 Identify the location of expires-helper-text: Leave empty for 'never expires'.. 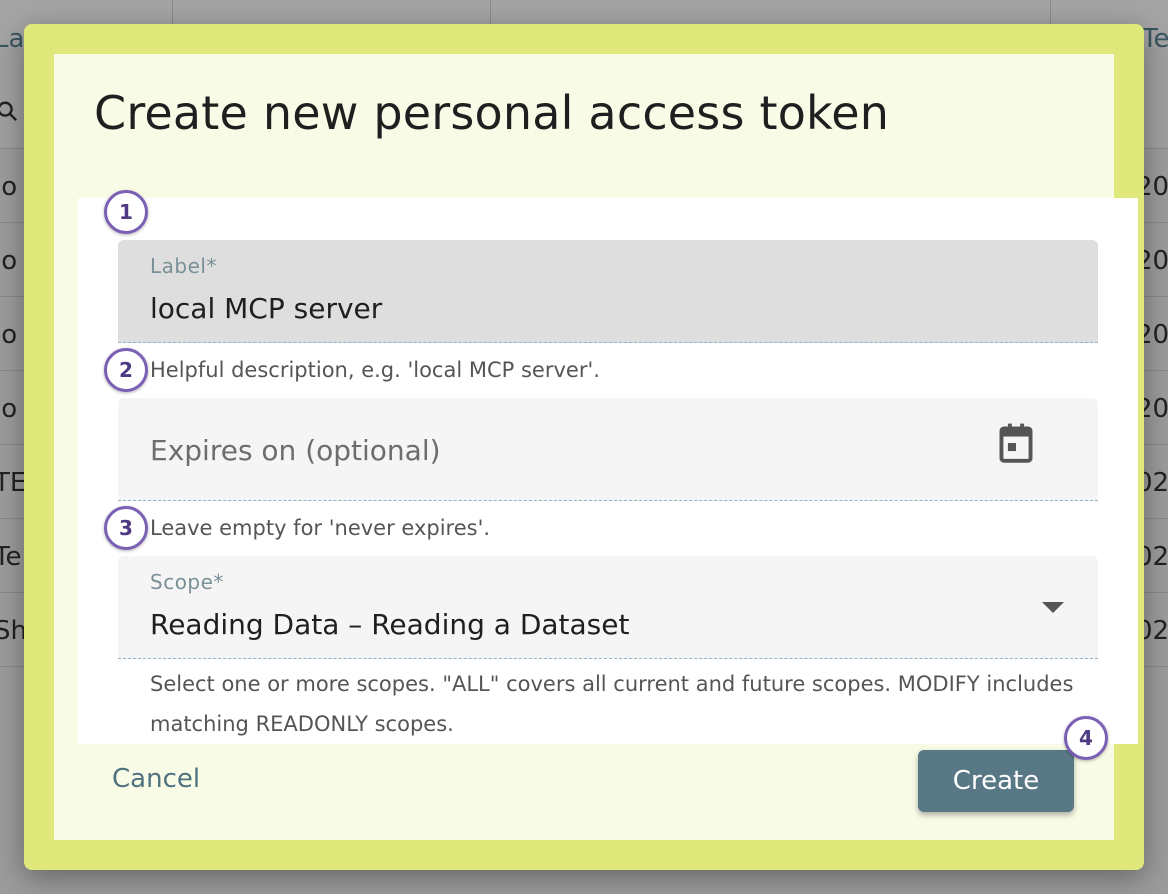
(320, 528).